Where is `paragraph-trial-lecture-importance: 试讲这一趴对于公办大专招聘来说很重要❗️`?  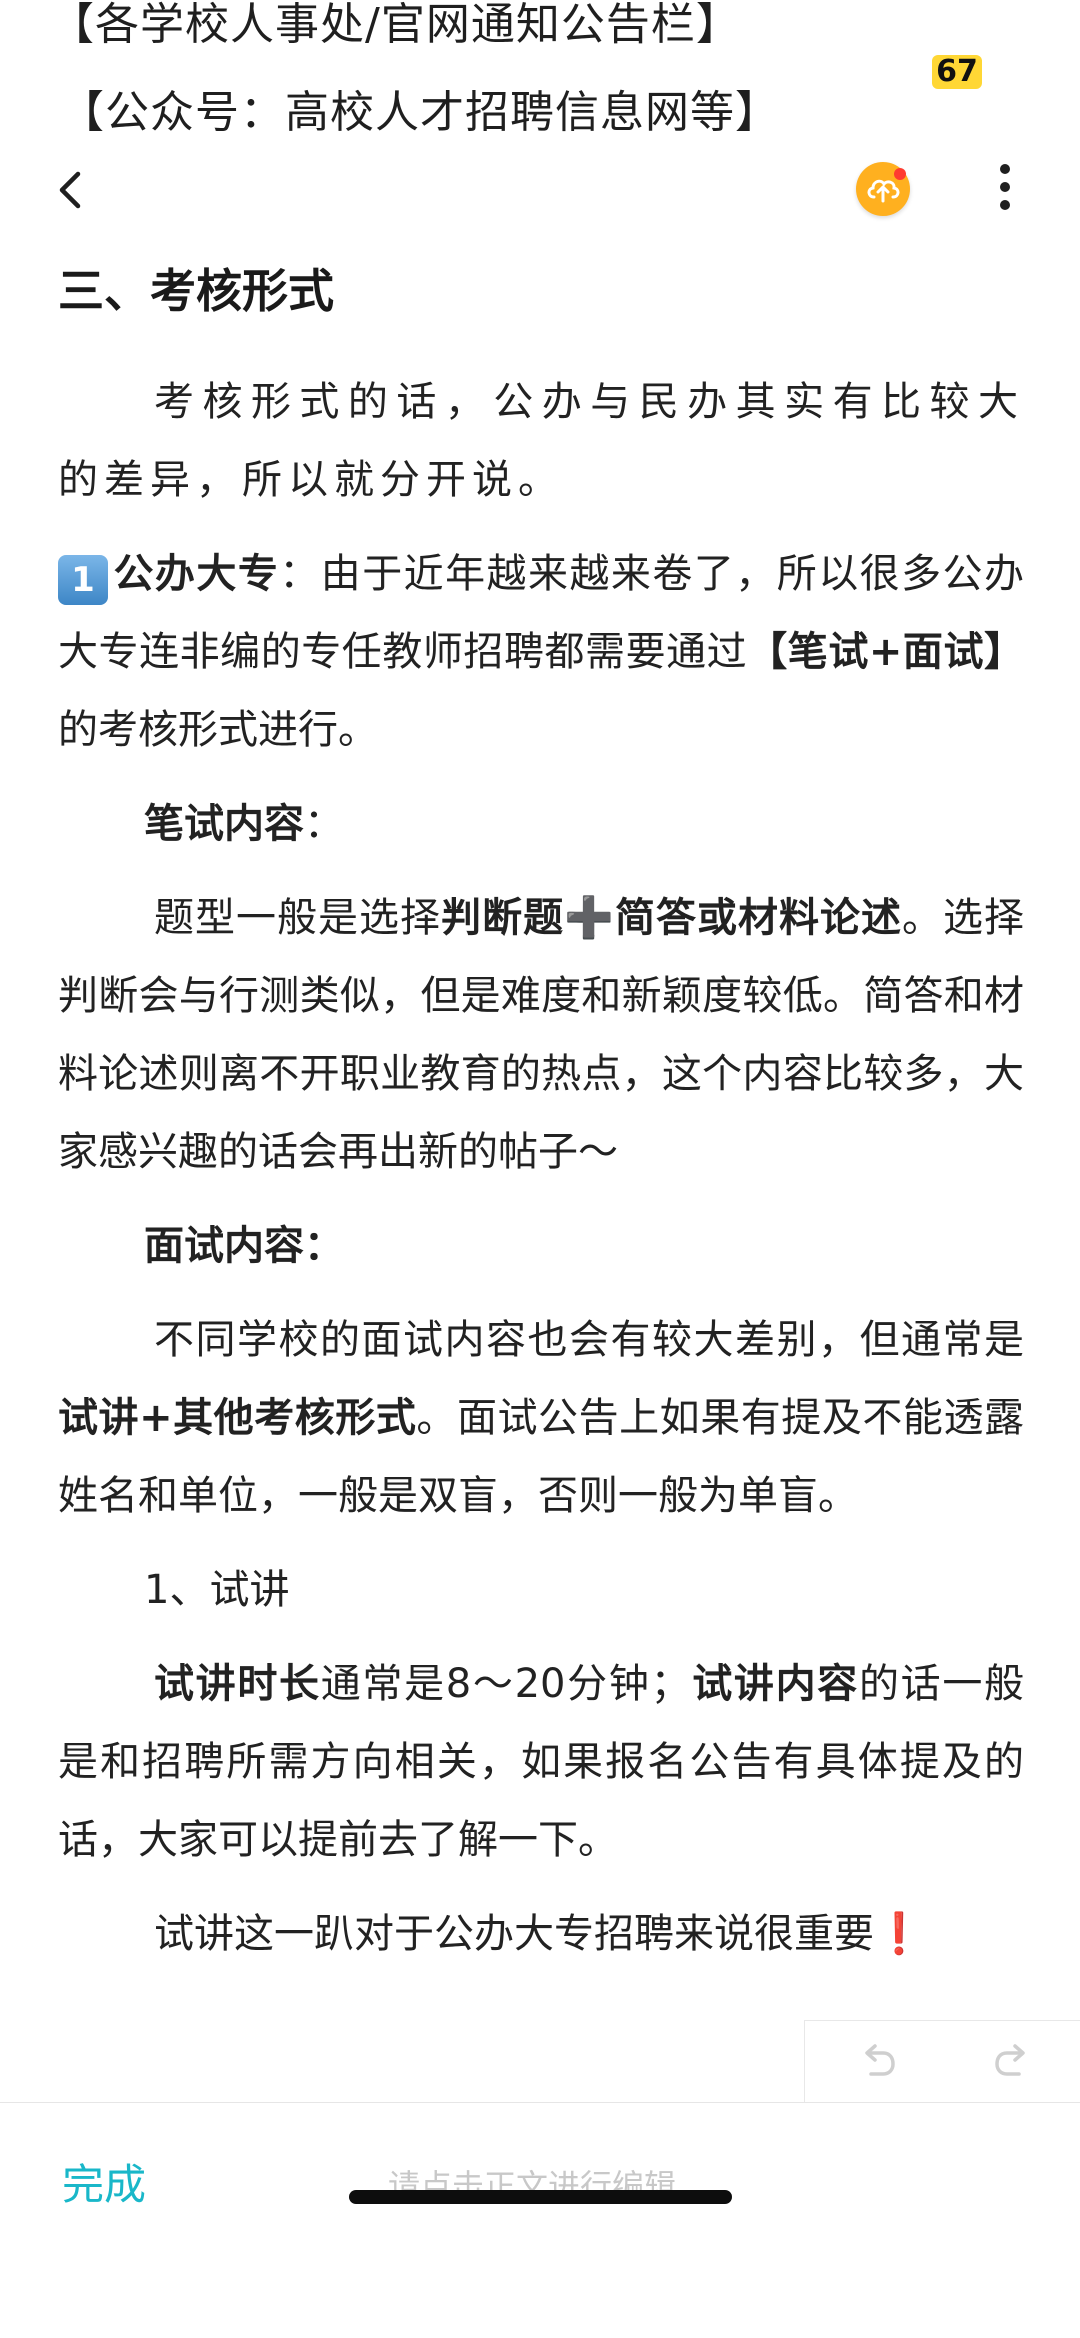
paragraph-trial-lecture-importance: 试讲这一趴对于公办大专招聘来说很重要❗️ is located at coordinates (539, 1934).